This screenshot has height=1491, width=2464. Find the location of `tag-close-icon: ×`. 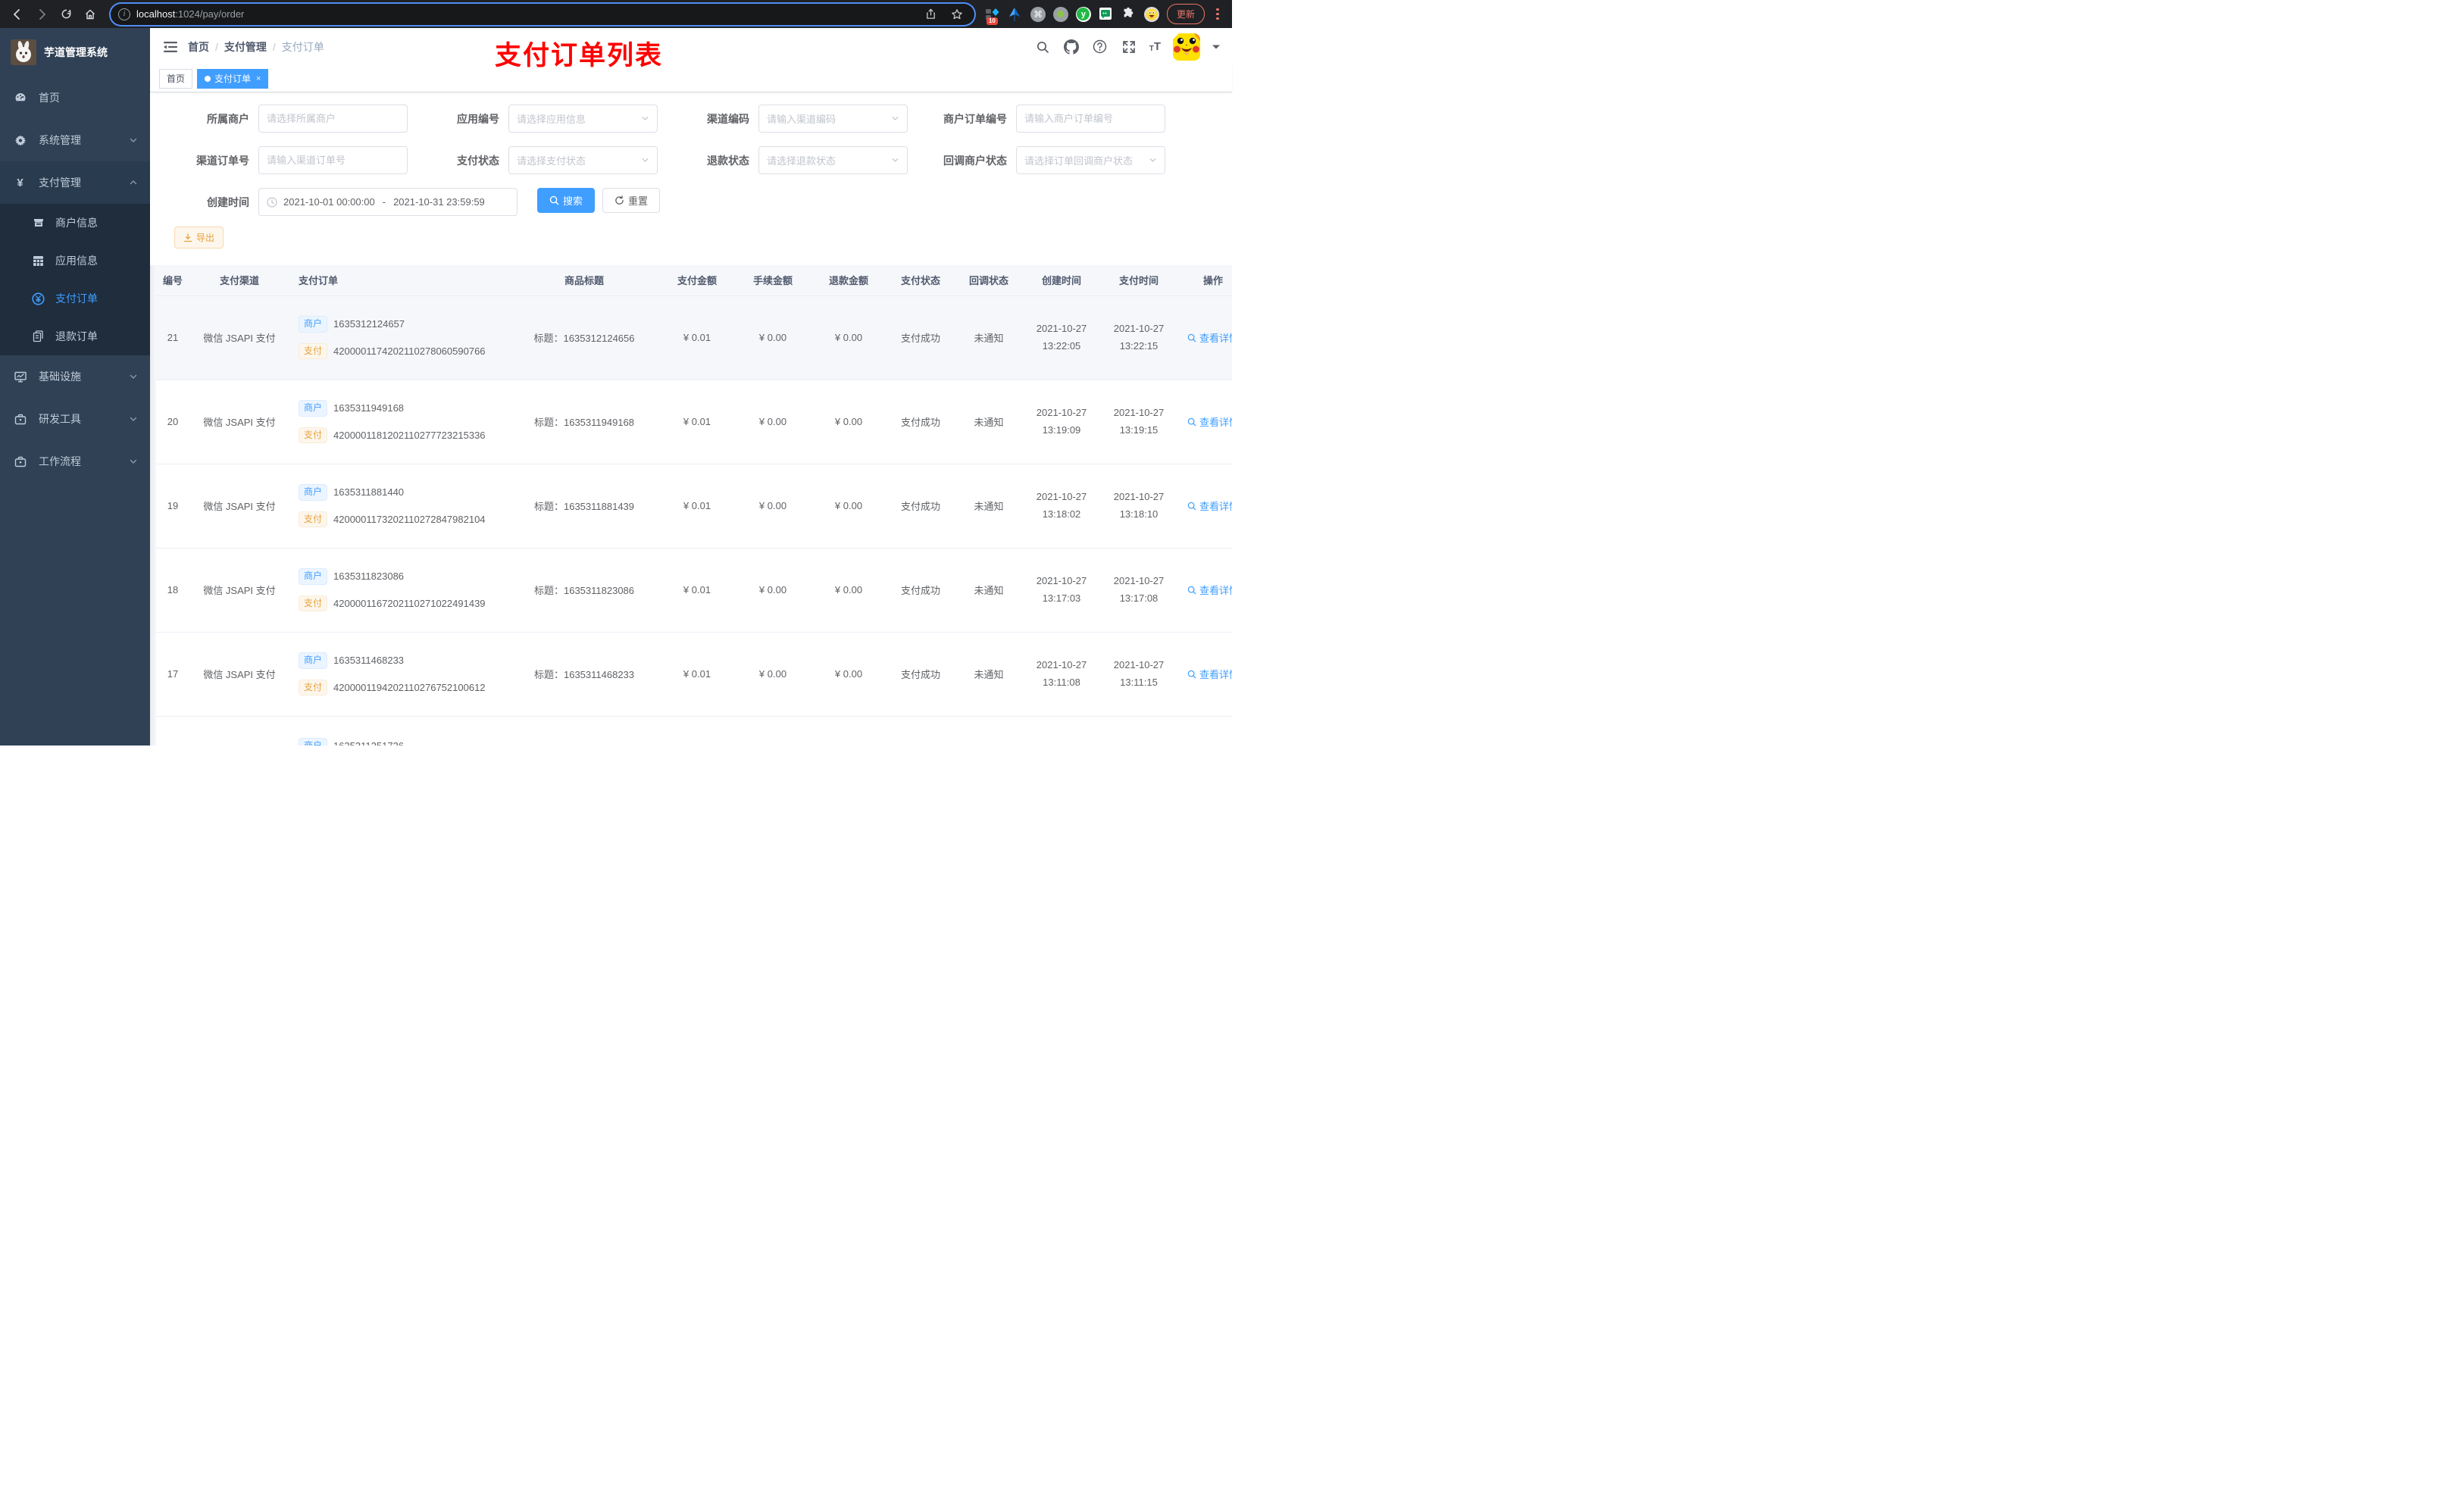

tag-close-icon: × is located at coordinates (258, 78).